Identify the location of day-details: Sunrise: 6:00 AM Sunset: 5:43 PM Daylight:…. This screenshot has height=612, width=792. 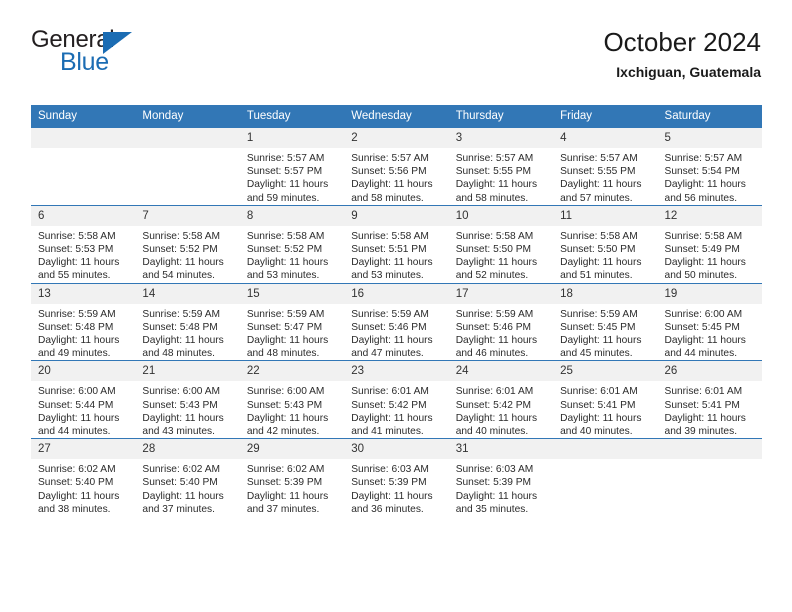
(187, 409).